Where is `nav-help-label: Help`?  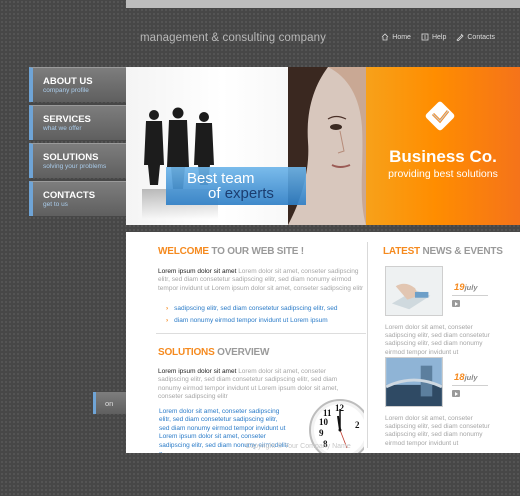 nav-help-label: Help is located at coordinates (439, 37).